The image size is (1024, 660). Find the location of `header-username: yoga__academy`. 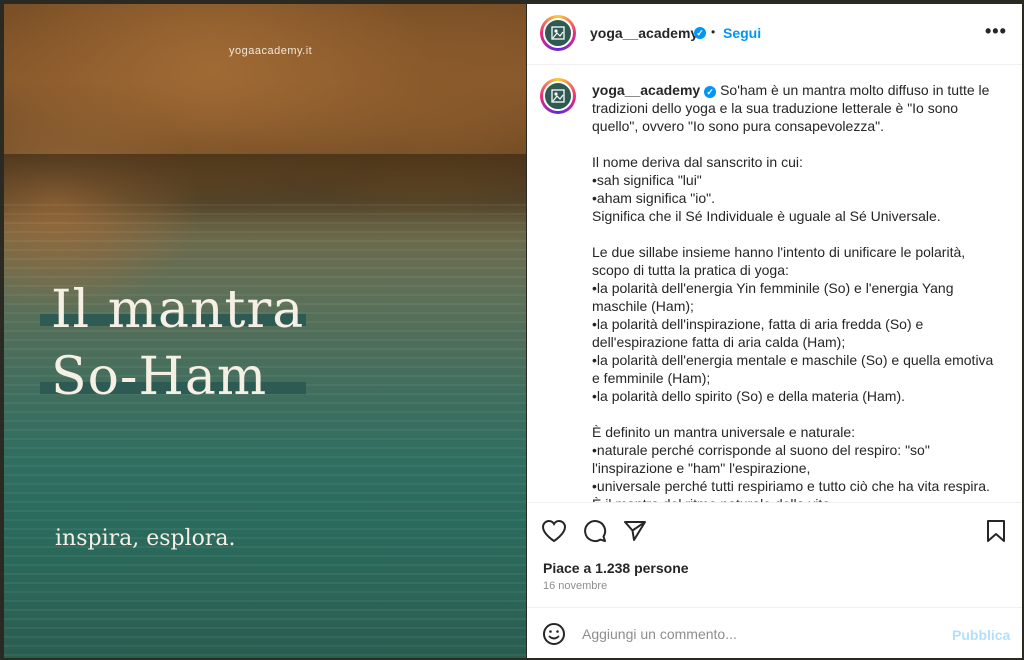

header-username: yoga__academy is located at coordinates (644, 33).